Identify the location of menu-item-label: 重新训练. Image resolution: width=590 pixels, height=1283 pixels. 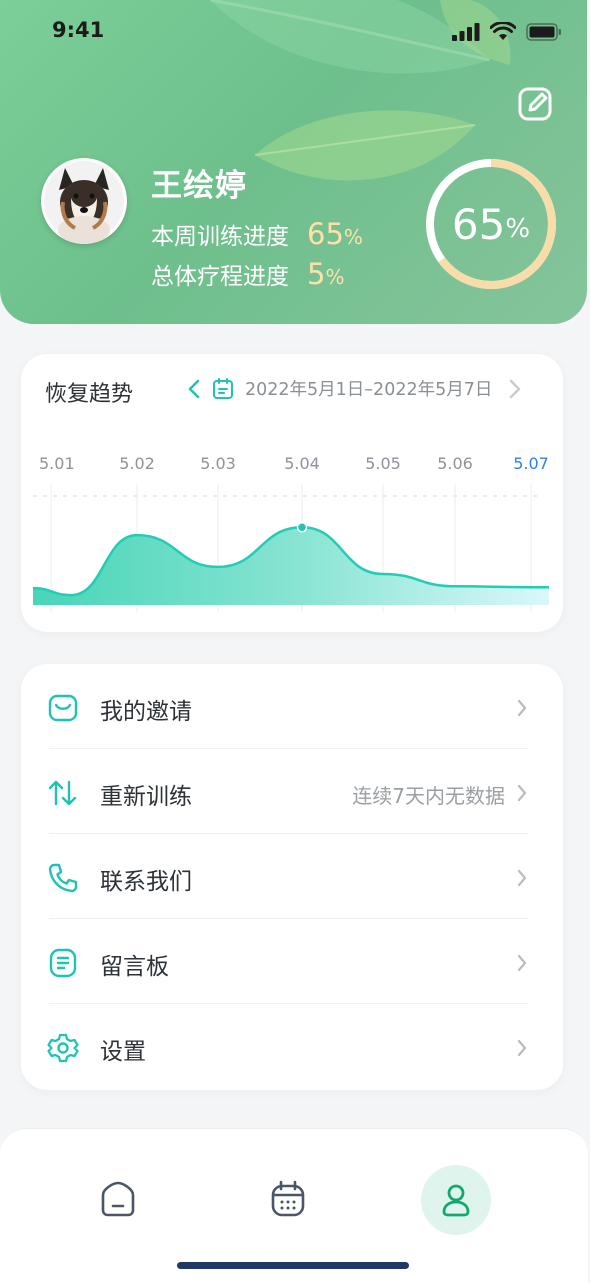
(146, 797).